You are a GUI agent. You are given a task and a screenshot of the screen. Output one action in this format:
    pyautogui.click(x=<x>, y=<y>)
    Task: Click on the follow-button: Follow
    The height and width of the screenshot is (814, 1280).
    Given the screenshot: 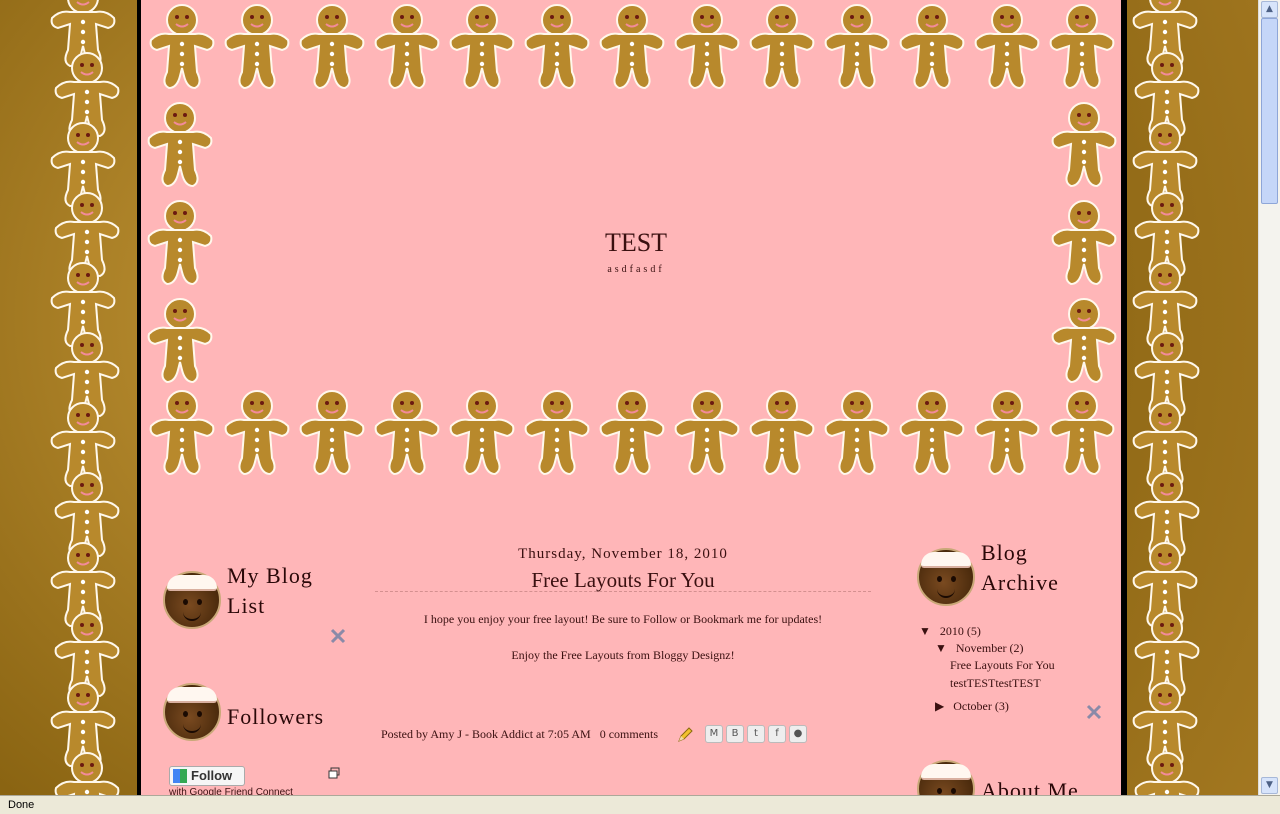 What is the action you would take?
    pyautogui.click(x=207, y=776)
    